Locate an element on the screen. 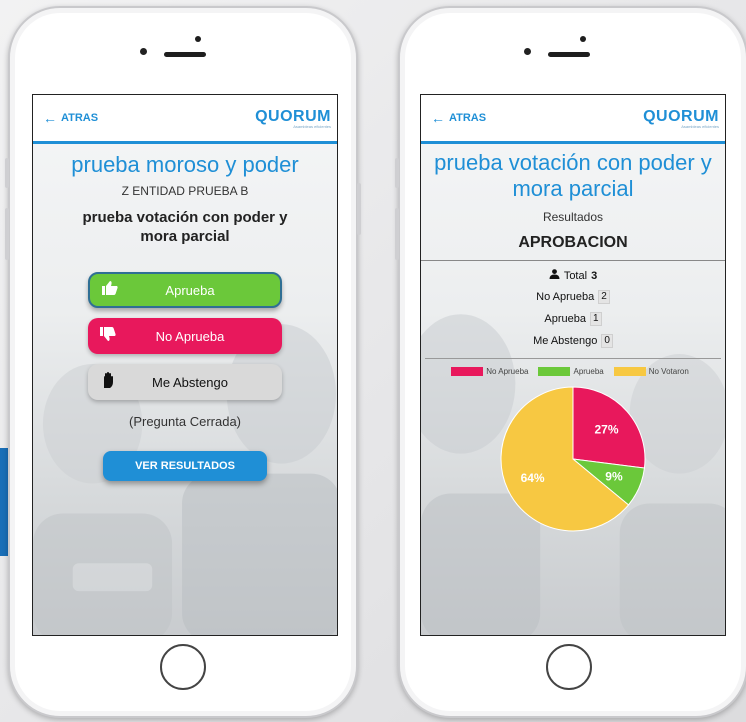  stat-abstengo: Me Abstengo 0 is located at coordinates (573, 341).